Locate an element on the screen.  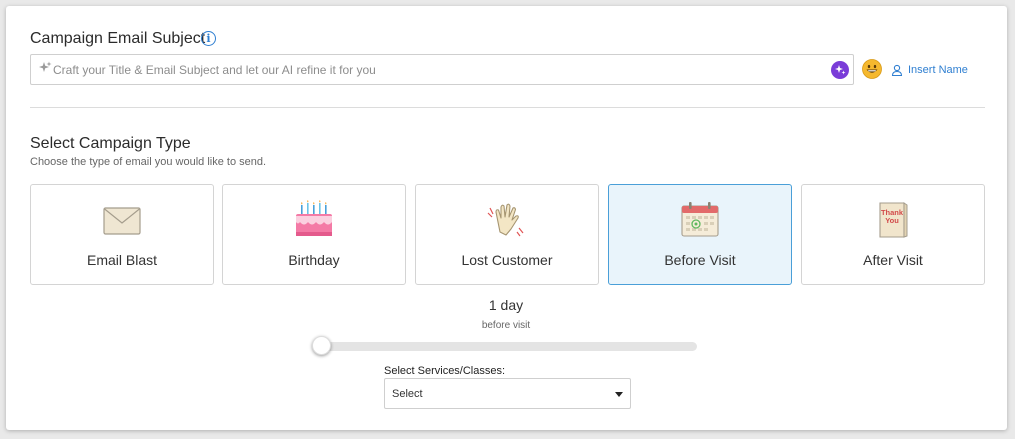
waving-glove-icon is located at coordinates (505, 220).